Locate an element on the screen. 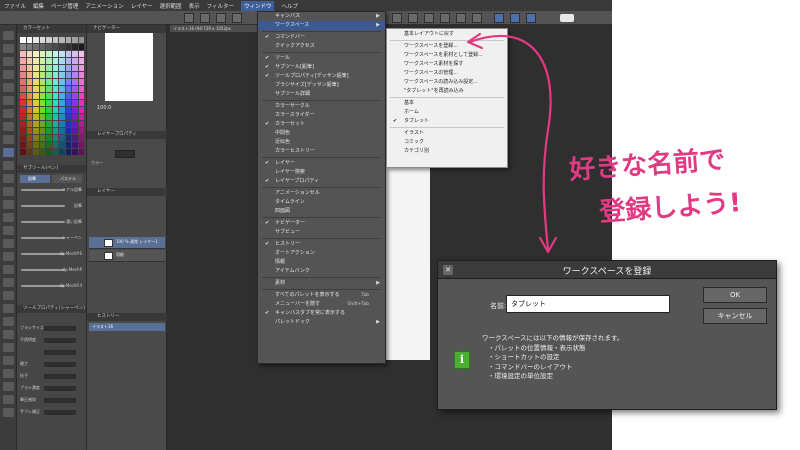 This screenshot has height=450, width=800. arrow-curve is located at coordinates (510, 143).